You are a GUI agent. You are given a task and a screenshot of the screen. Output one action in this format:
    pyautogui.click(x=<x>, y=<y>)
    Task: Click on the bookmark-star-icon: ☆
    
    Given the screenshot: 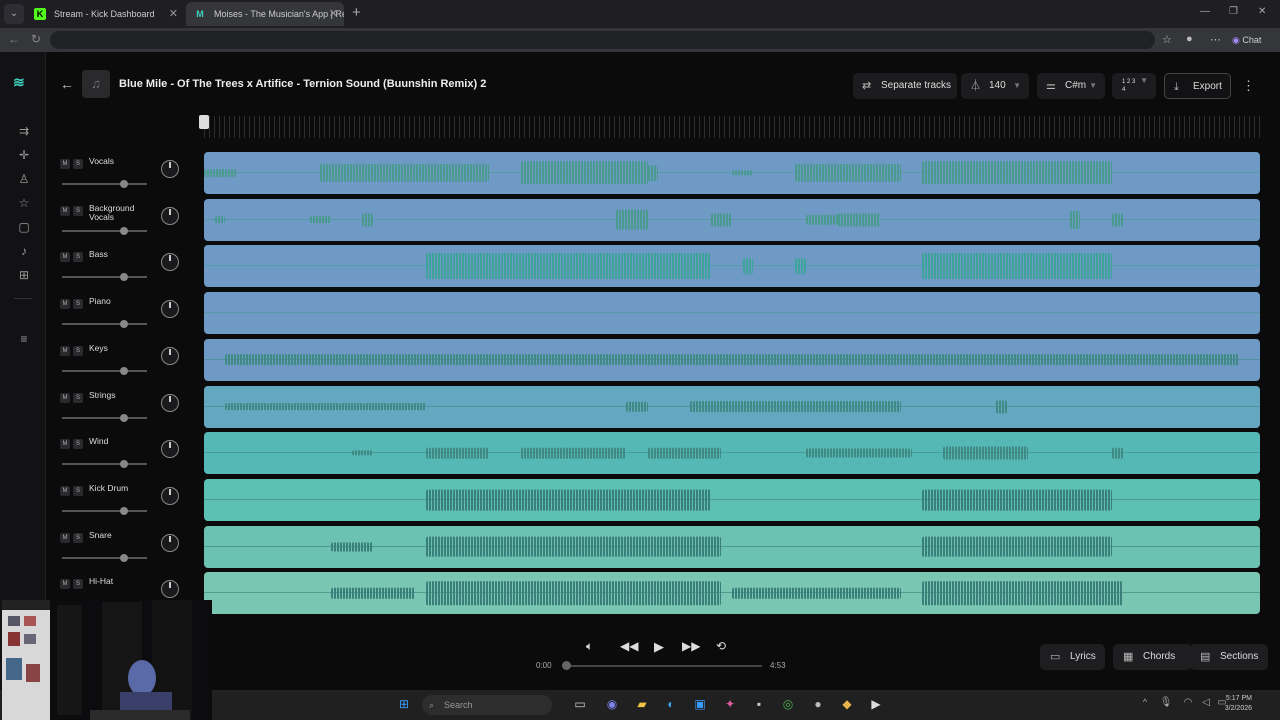 What is the action you would take?
    pyautogui.click(x=1167, y=39)
    